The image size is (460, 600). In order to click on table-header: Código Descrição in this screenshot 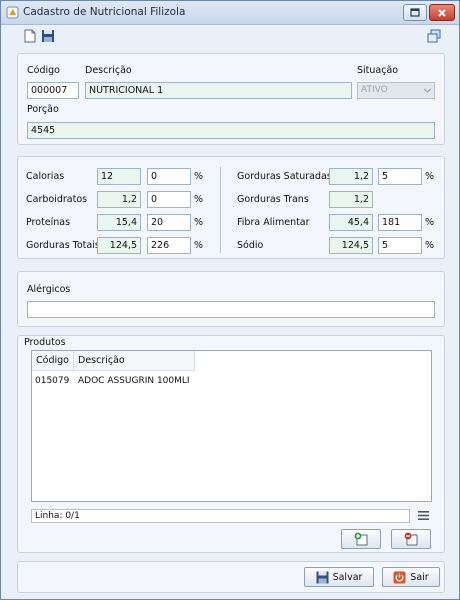, I will do `click(113, 361)`.